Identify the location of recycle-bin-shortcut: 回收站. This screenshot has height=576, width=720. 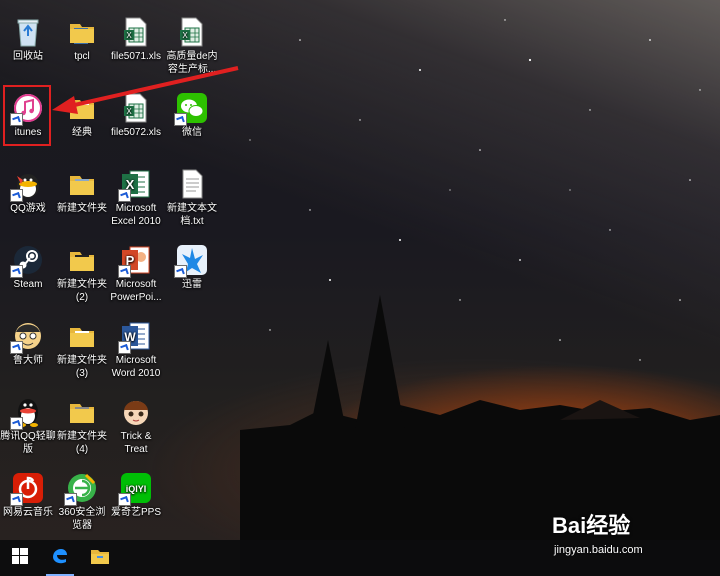
(28, 39).